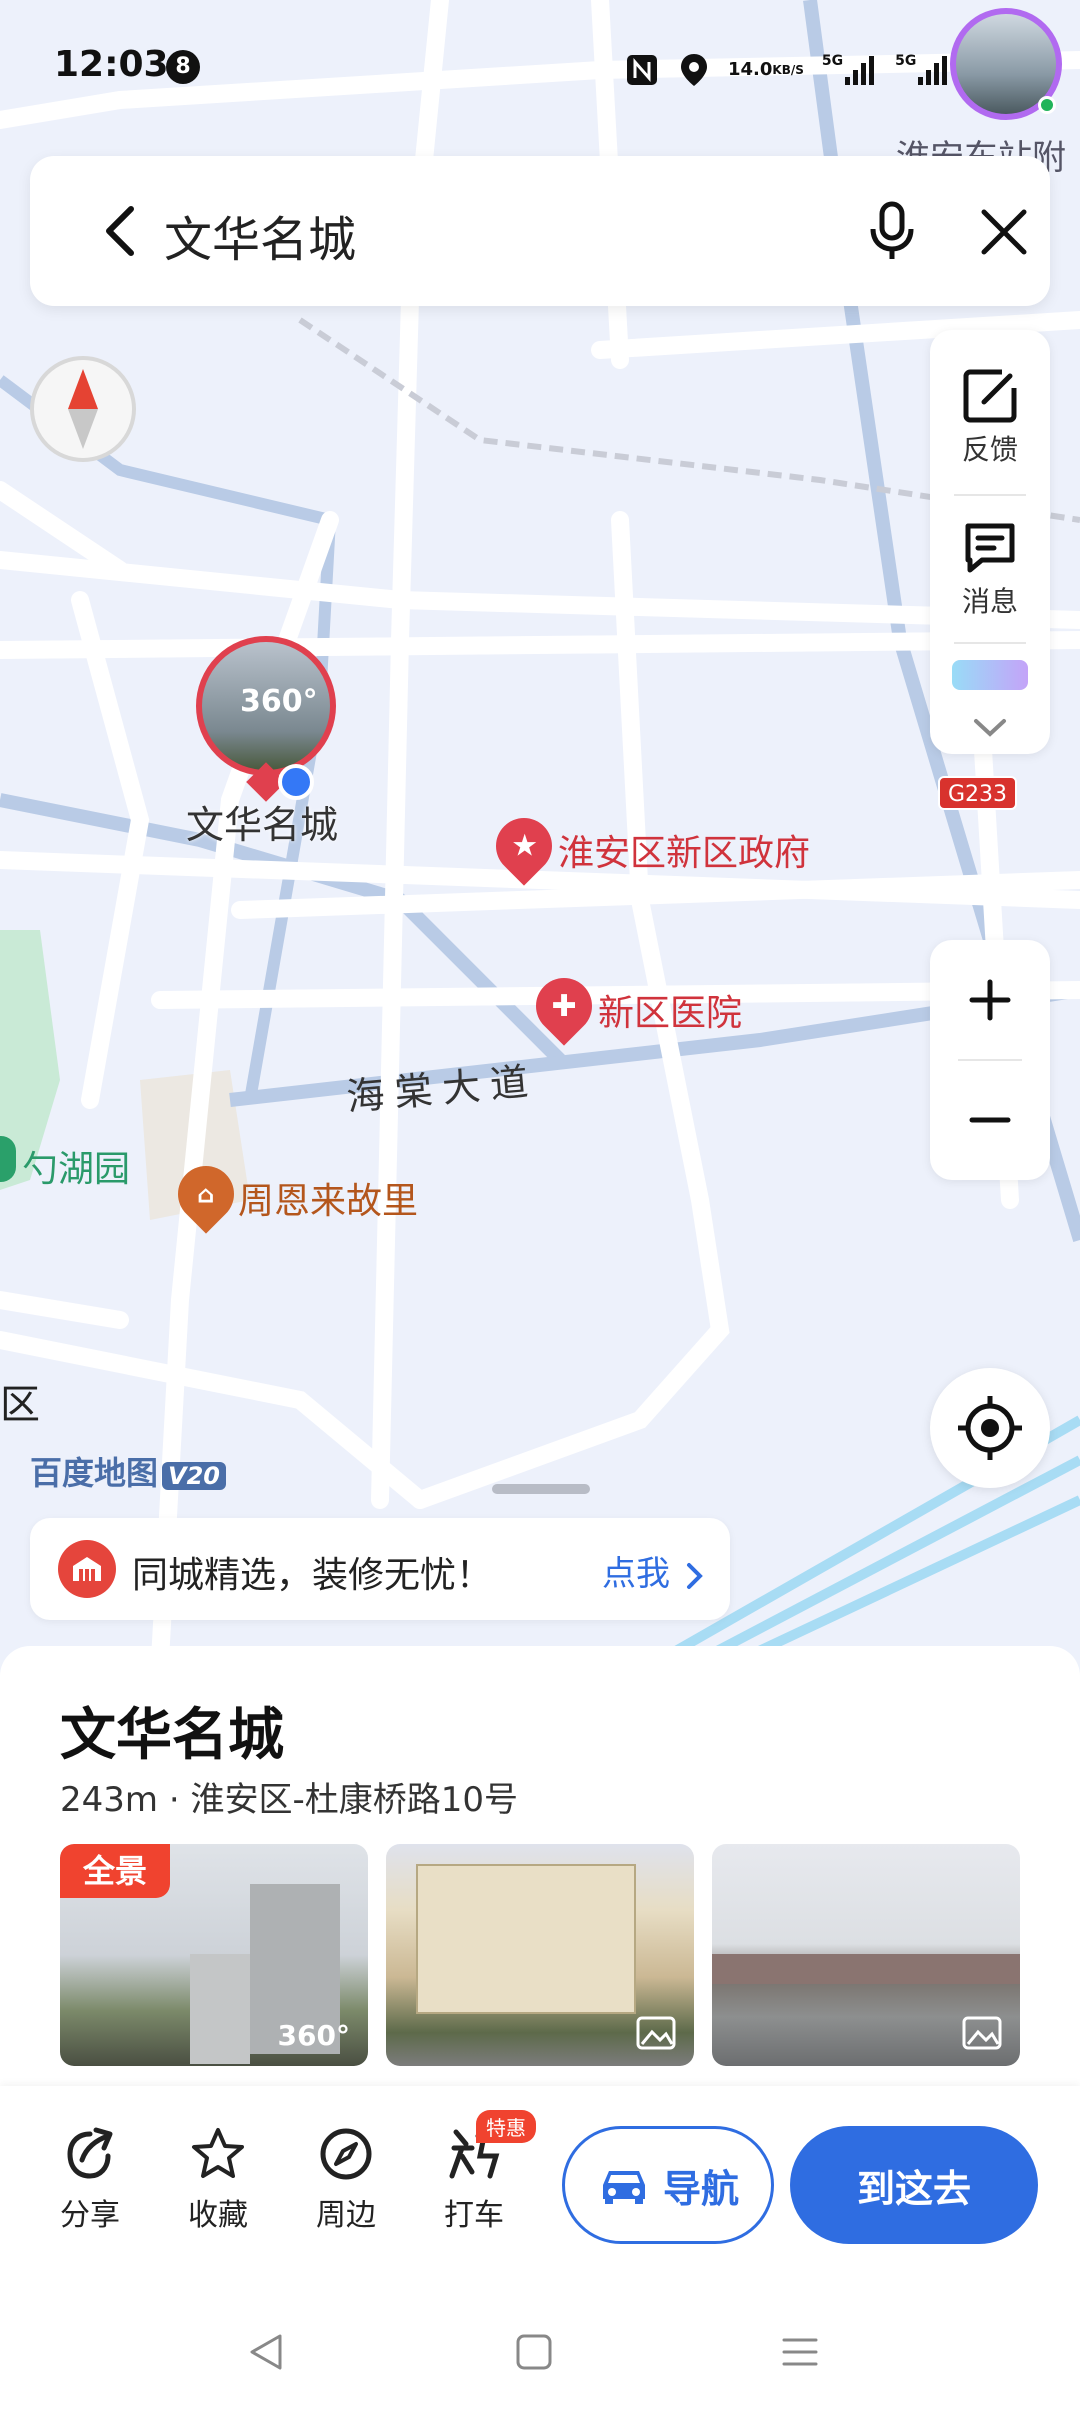  Describe the element at coordinates (194, 1476) in the screenshot. I see `logo-version: V20` at that location.